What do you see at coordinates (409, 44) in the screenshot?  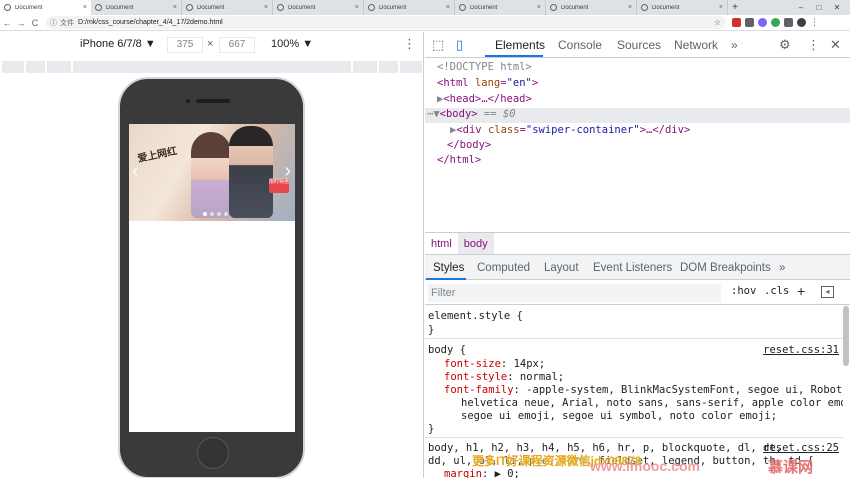 I see `more-options-icon: ⋮` at bounding box center [409, 44].